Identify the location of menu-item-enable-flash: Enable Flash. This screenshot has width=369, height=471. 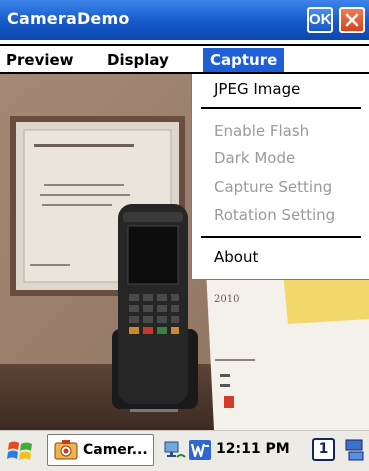
(262, 131).